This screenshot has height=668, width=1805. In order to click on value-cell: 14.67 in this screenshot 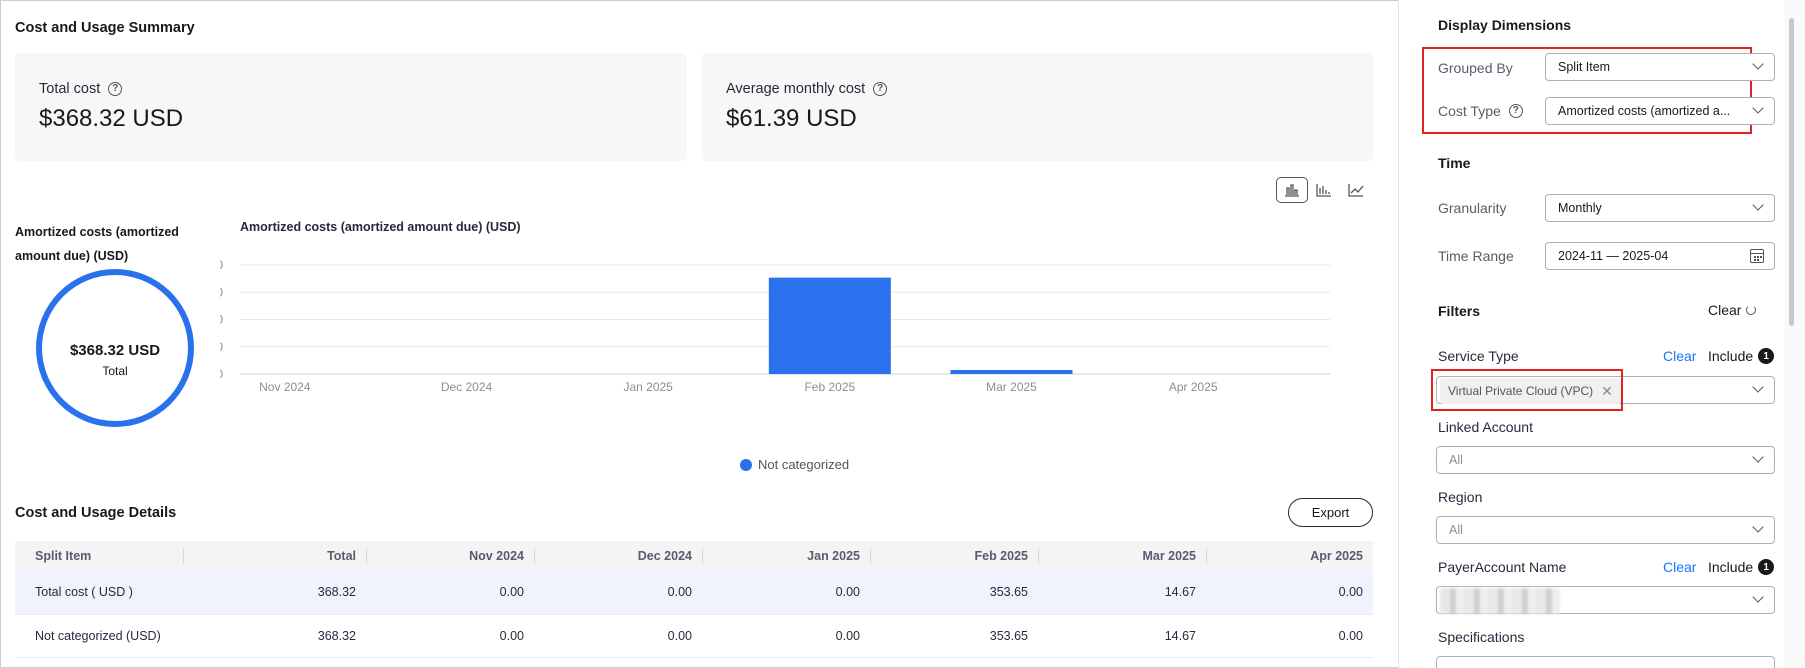, I will do `click(1122, 636)`.